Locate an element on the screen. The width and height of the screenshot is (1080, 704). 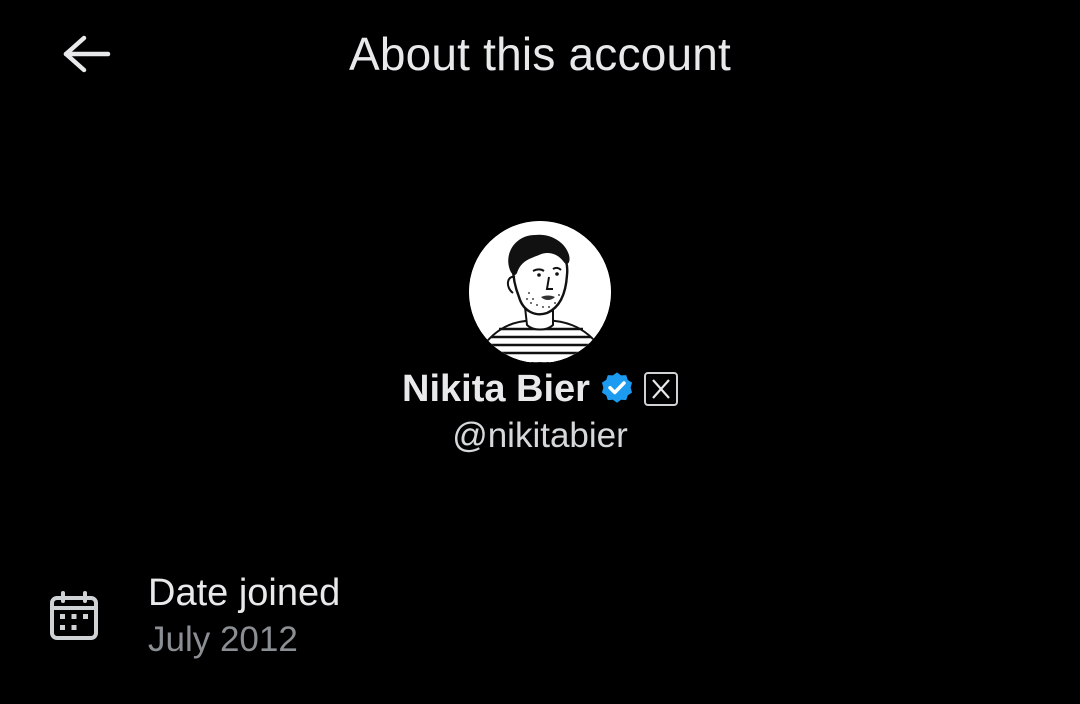
date-joined-label: Date joined is located at coordinates (244, 593).